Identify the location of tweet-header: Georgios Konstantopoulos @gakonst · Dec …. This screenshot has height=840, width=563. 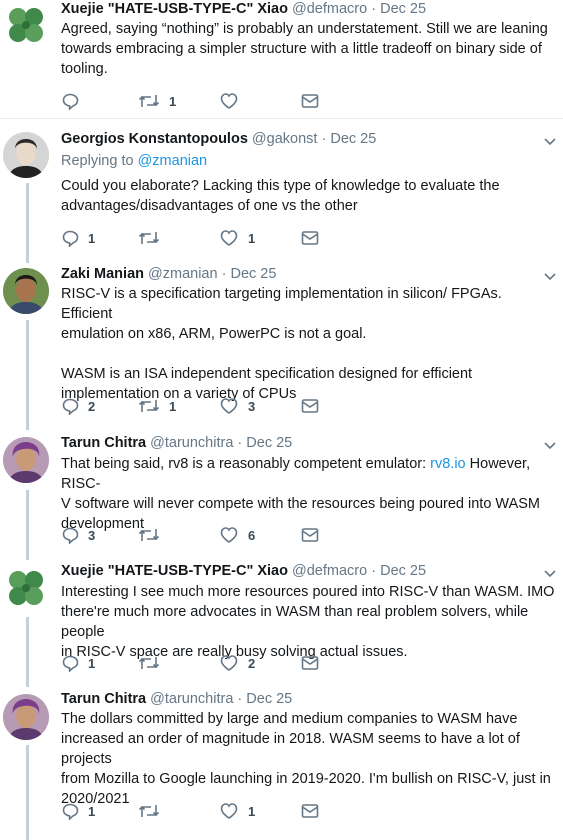
(218, 139).